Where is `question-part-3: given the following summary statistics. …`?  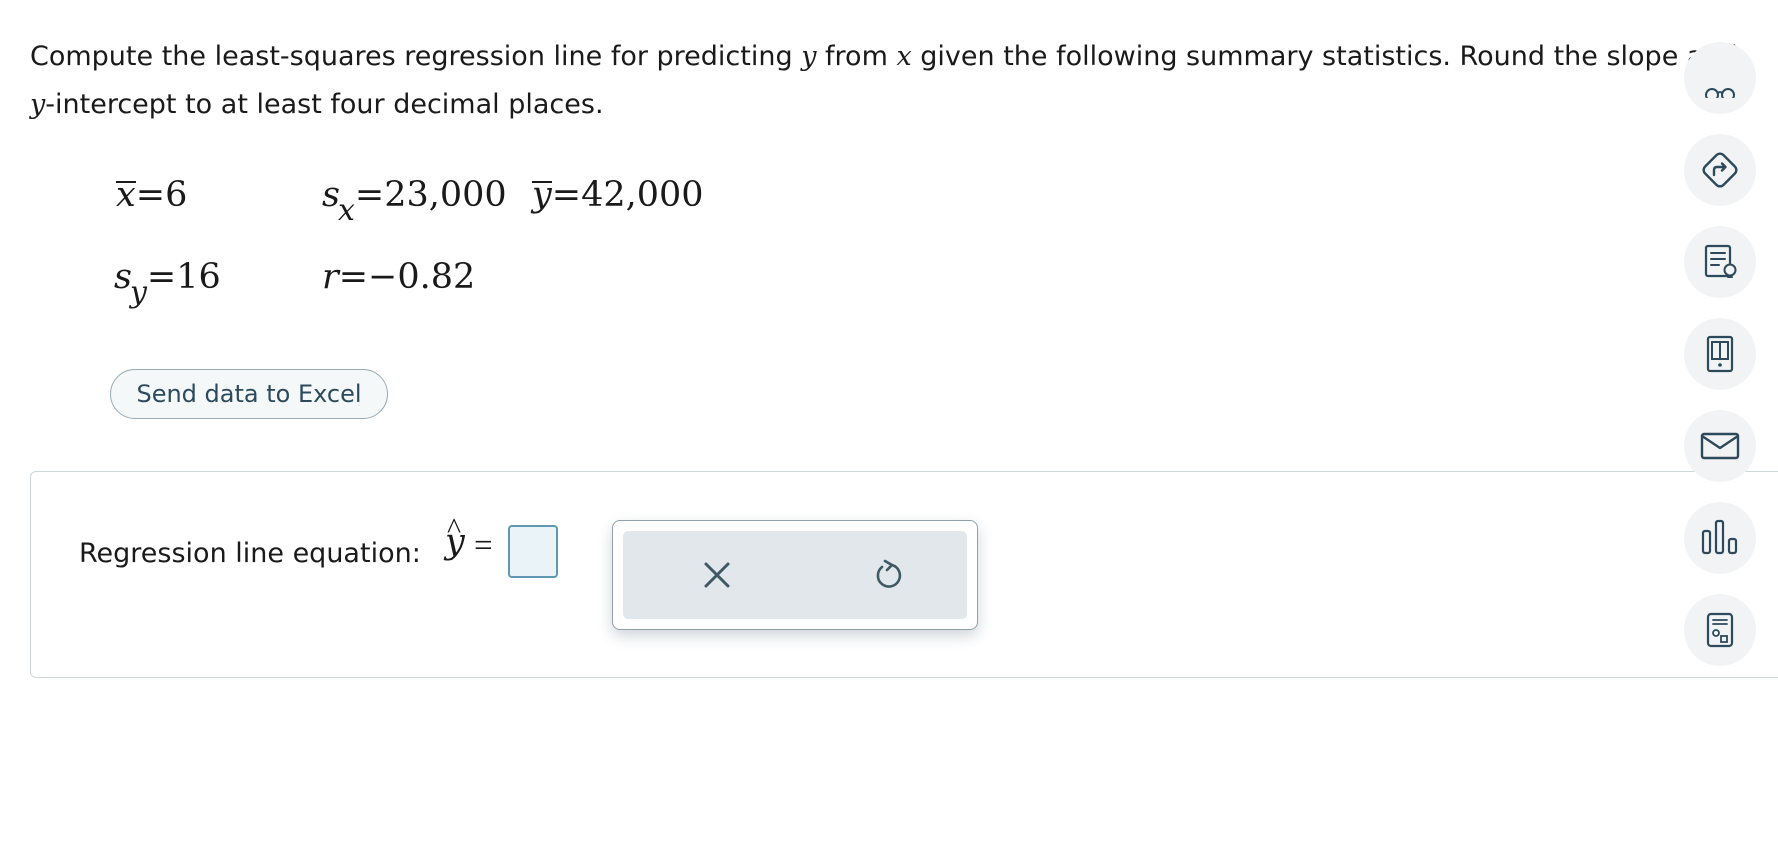
question-part-3: given the following summary statistics. … is located at coordinates (1324, 56).